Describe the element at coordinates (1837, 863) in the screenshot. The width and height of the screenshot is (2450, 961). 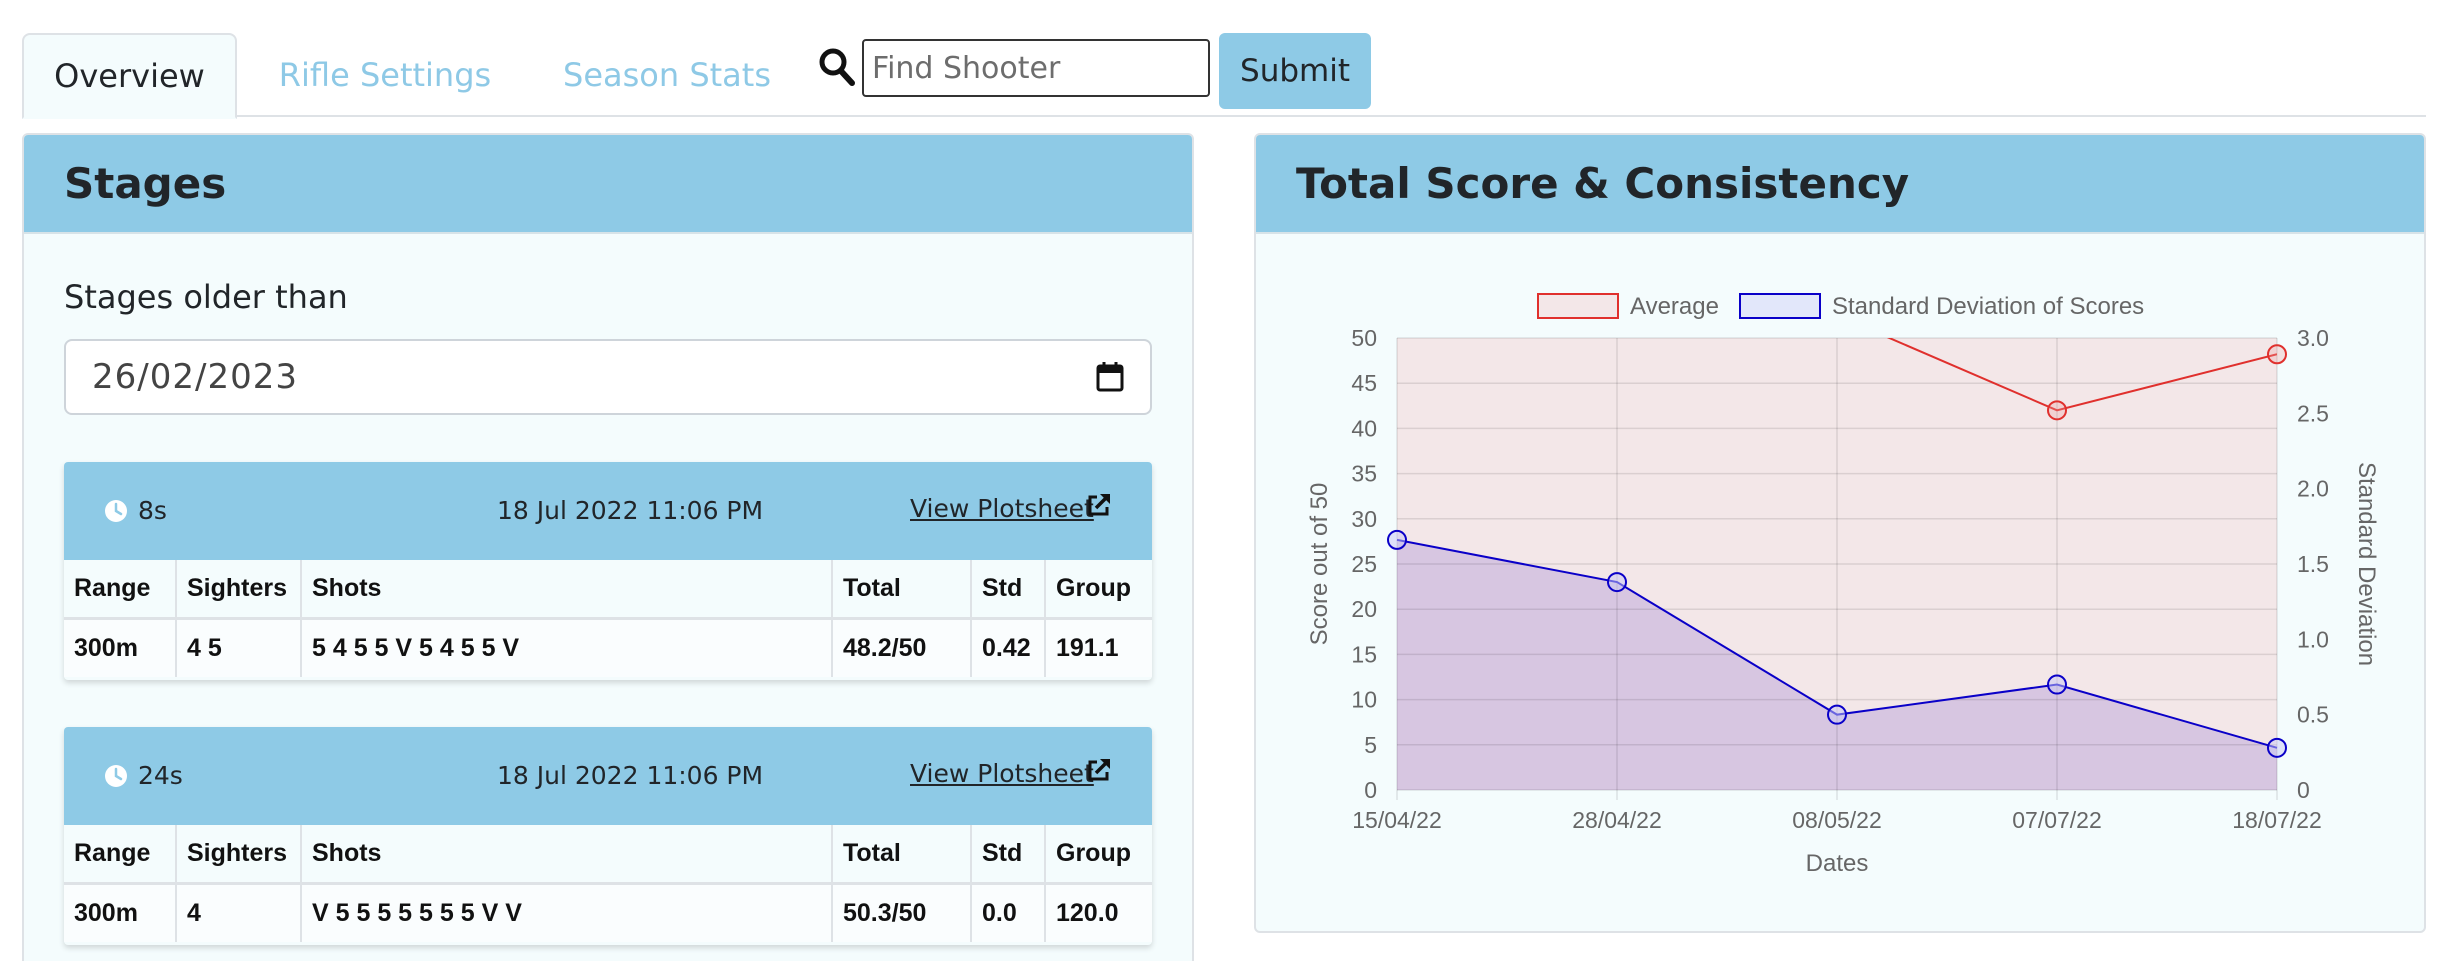
I see `x-axis-label: Dates` at that location.